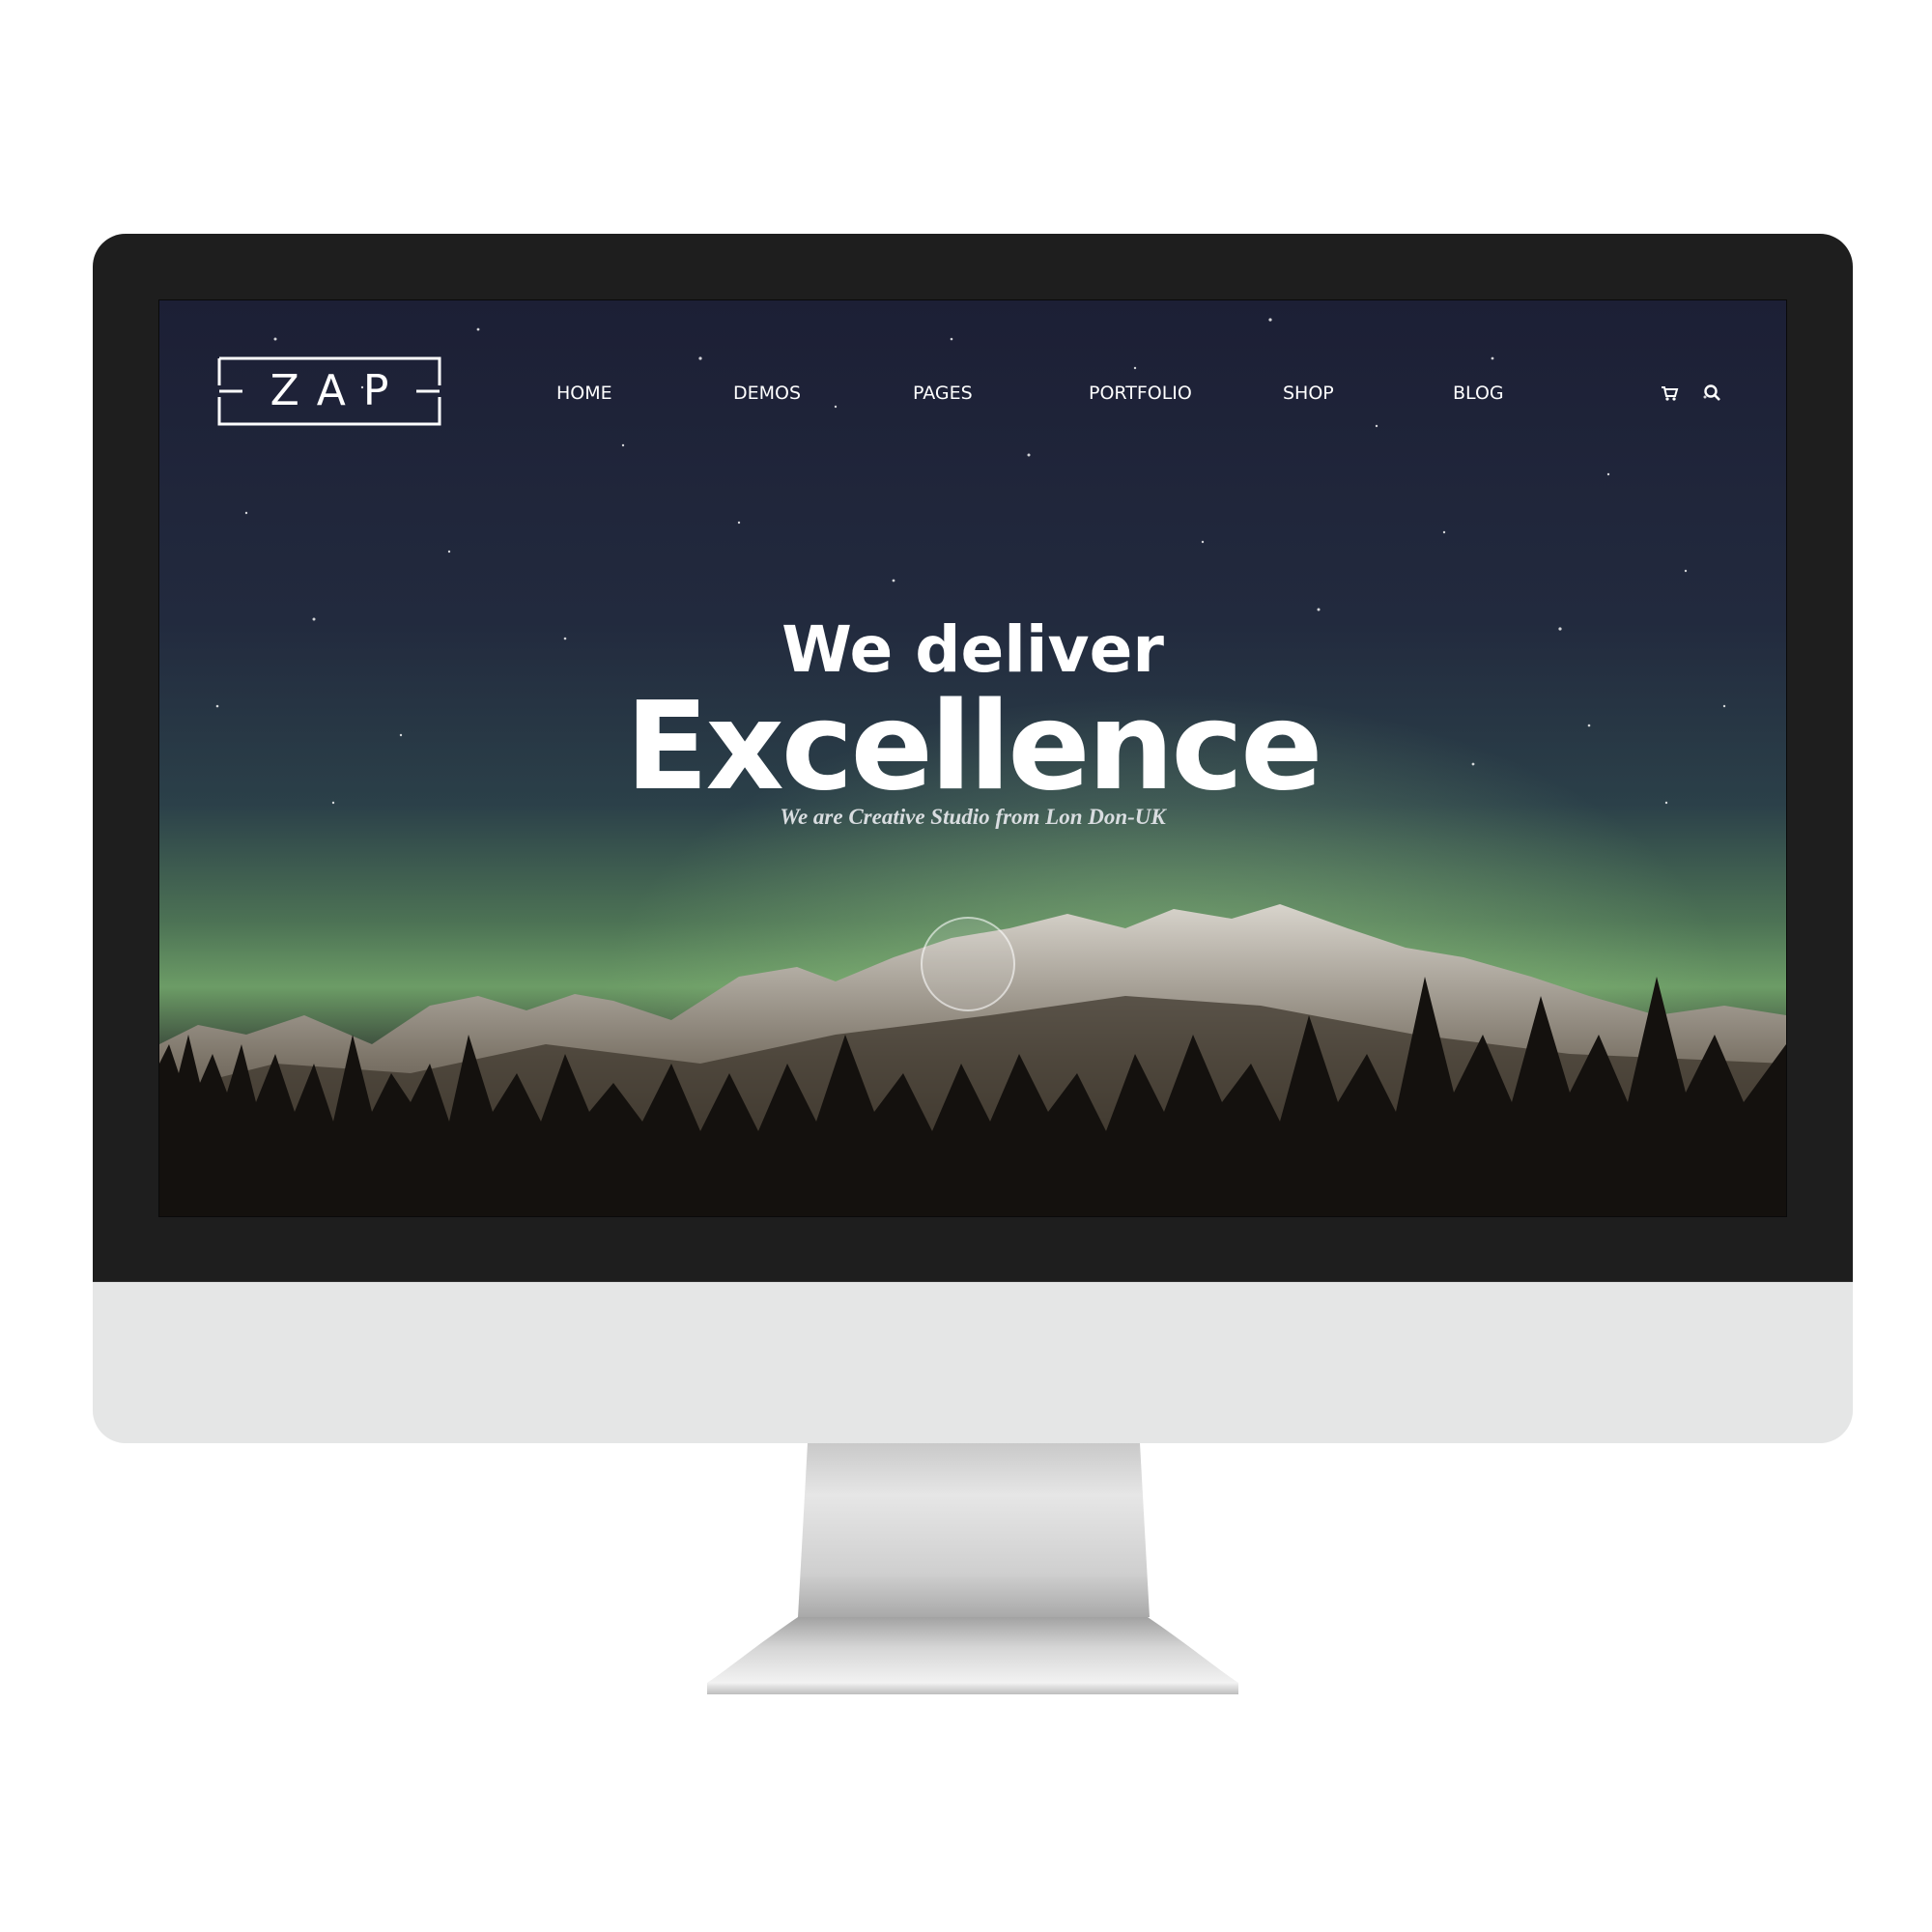  What do you see at coordinates (1669, 393) in the screenshot?
I see `cart-icon` at bounding box center [1669, 393].